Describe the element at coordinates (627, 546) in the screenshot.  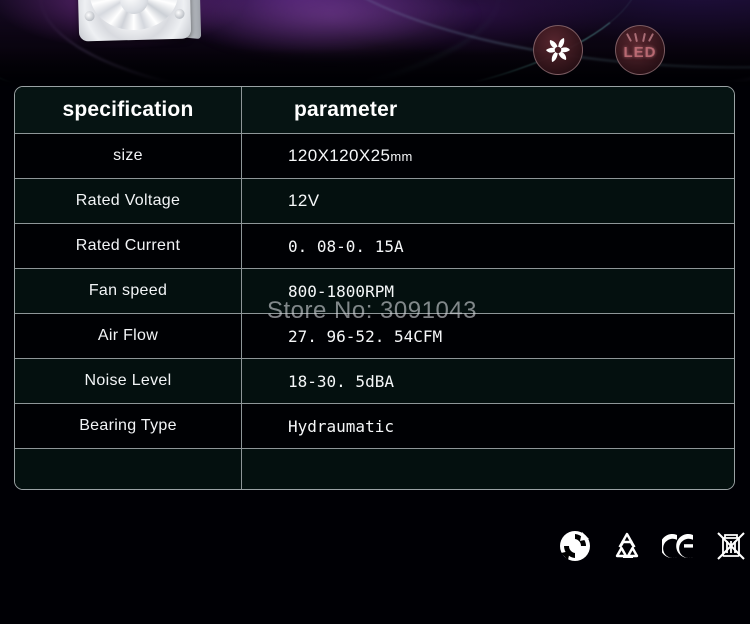
I see `recycling-icon` at that location.